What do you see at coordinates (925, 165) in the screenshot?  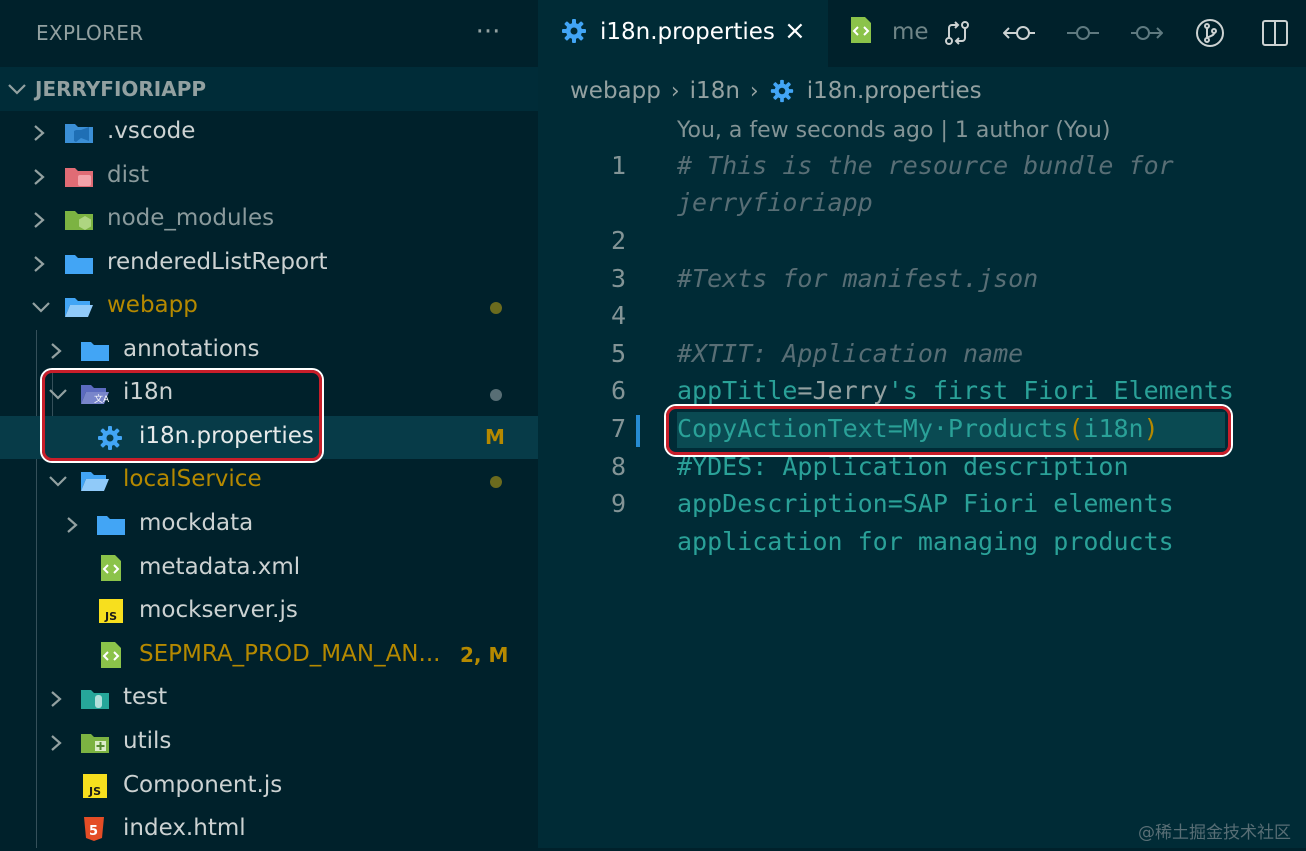 I see `code-line-1: # This is the resource bundle for` at bounding box center [925, 165].